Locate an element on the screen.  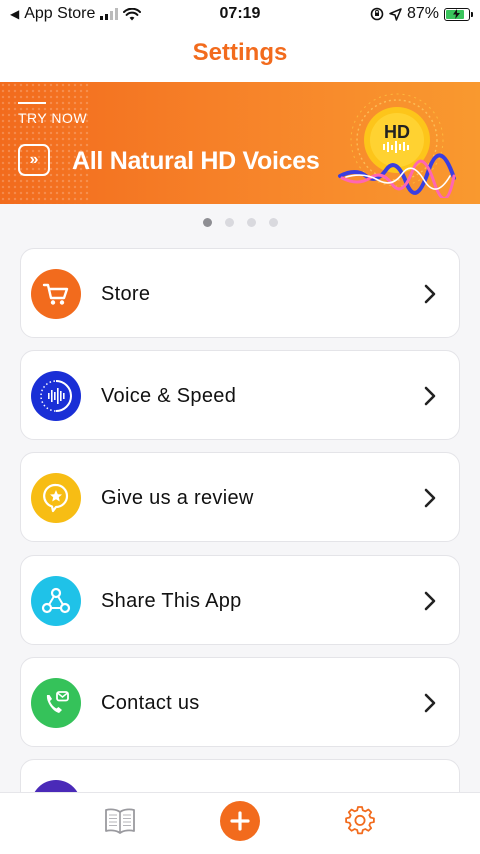
location-icon is located at coordinates (395, 14).